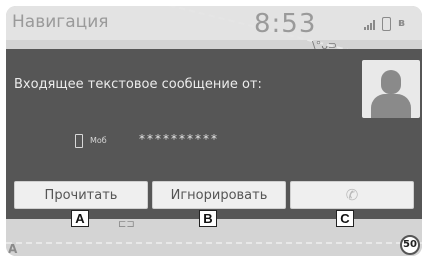 This screenshot has width=428, height=262. I want to click on contact-avatar-icon, so click(391, 89).